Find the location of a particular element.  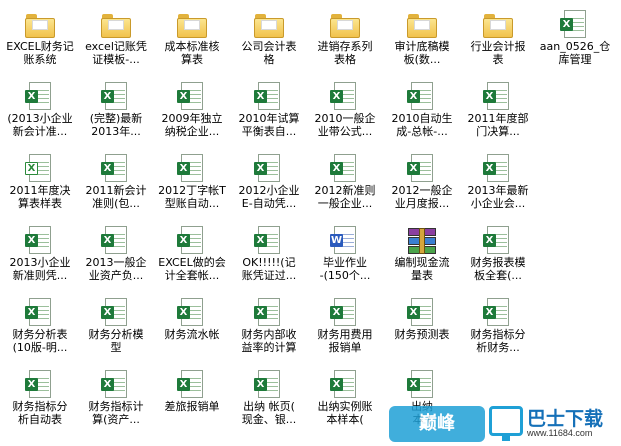

file-item: 编制现金流 量表 is located at coordinates (422, 255).